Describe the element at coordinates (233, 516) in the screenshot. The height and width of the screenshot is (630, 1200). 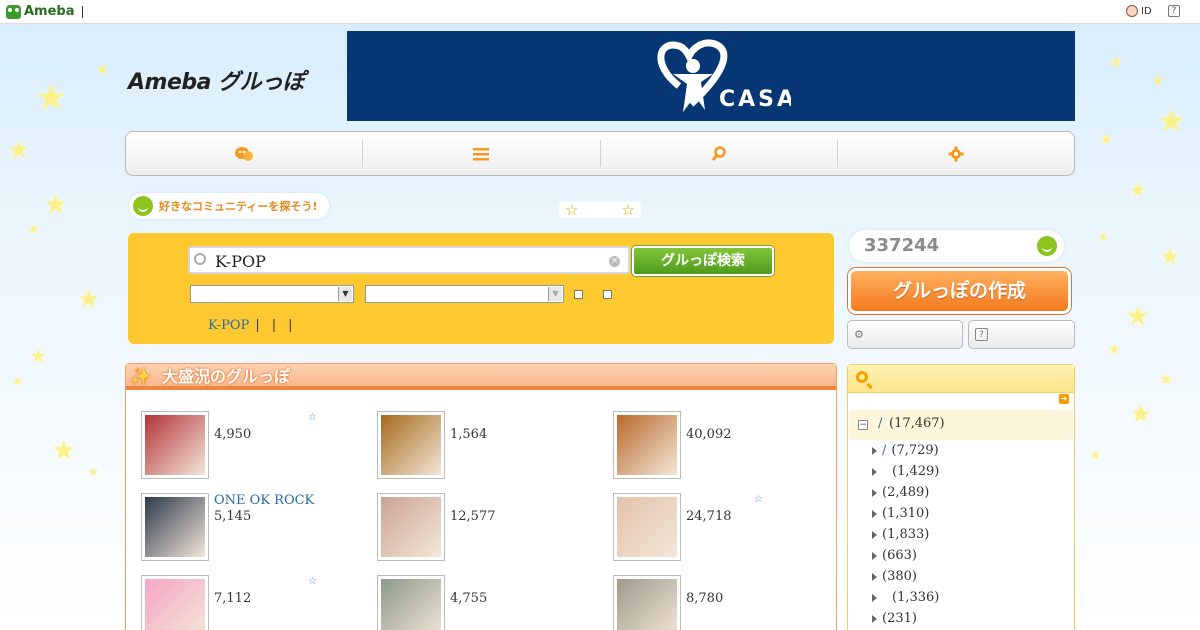
I see `group-member-count: 5,145` at that location.